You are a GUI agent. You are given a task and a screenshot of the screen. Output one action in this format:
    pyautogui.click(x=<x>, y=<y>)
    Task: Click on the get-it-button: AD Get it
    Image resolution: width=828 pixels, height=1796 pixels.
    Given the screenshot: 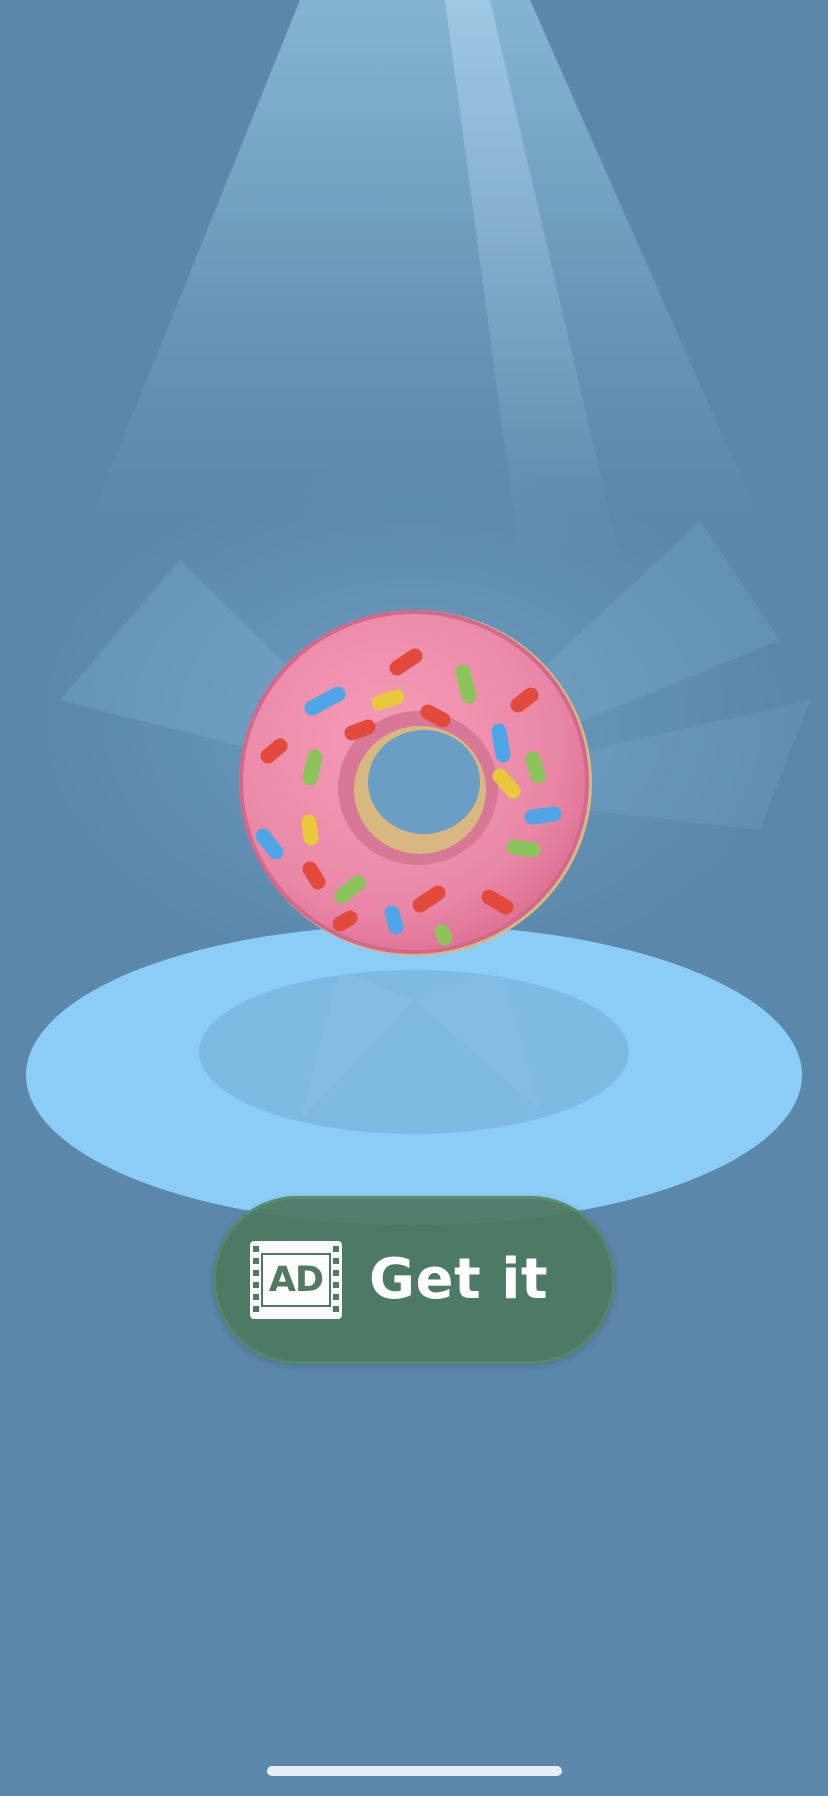 What is the action you would take?
    pyautogui.click(x=414, y=1280)
    